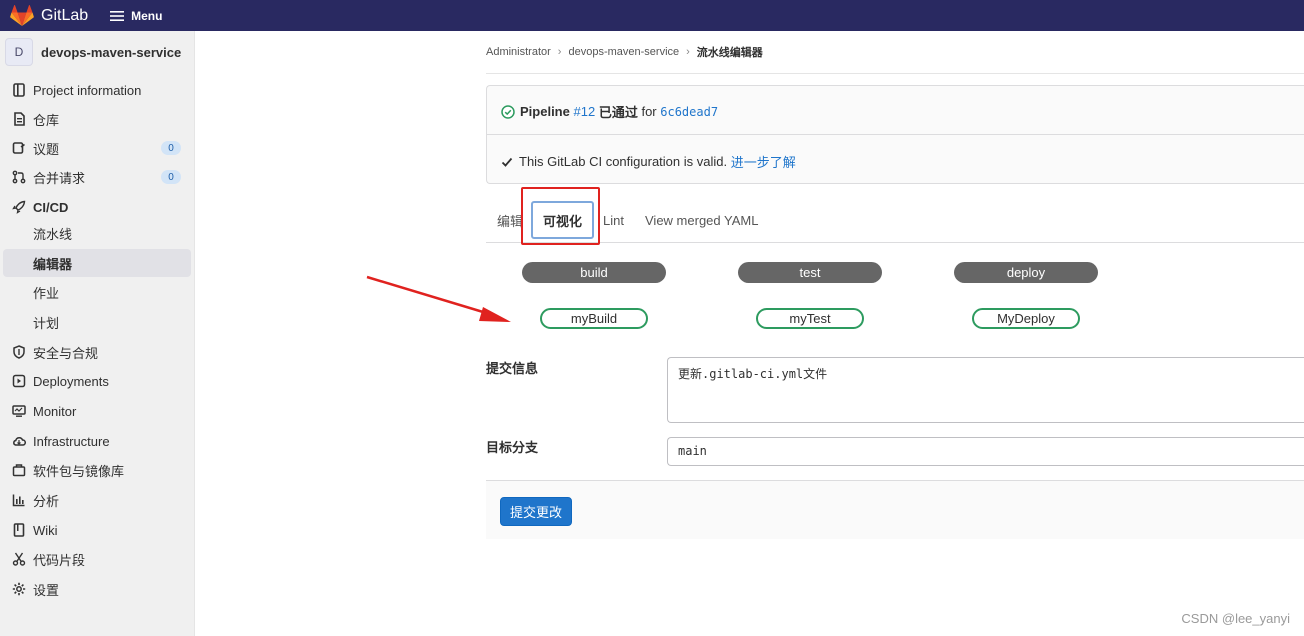 Image resolution: width=1304 pixels, height=636 pixels. Describe the element at coordinates (51, 207) in the screenshot. I see `sidebar-item-label: CI/CD` at that location.